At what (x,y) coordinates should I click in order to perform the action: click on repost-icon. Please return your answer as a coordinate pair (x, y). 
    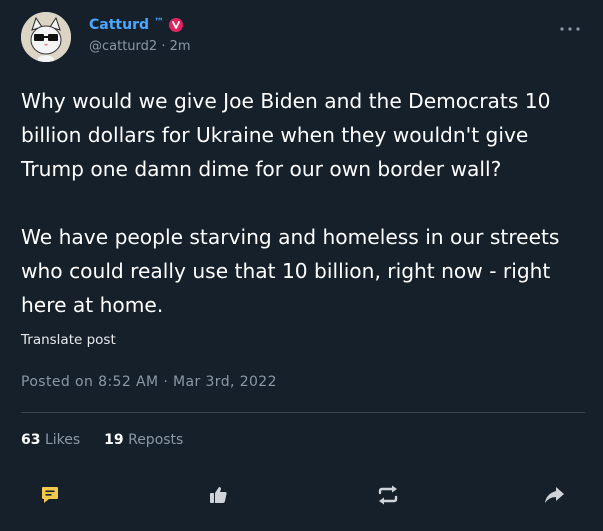
    Looking at the image, I should click on (388, 495).